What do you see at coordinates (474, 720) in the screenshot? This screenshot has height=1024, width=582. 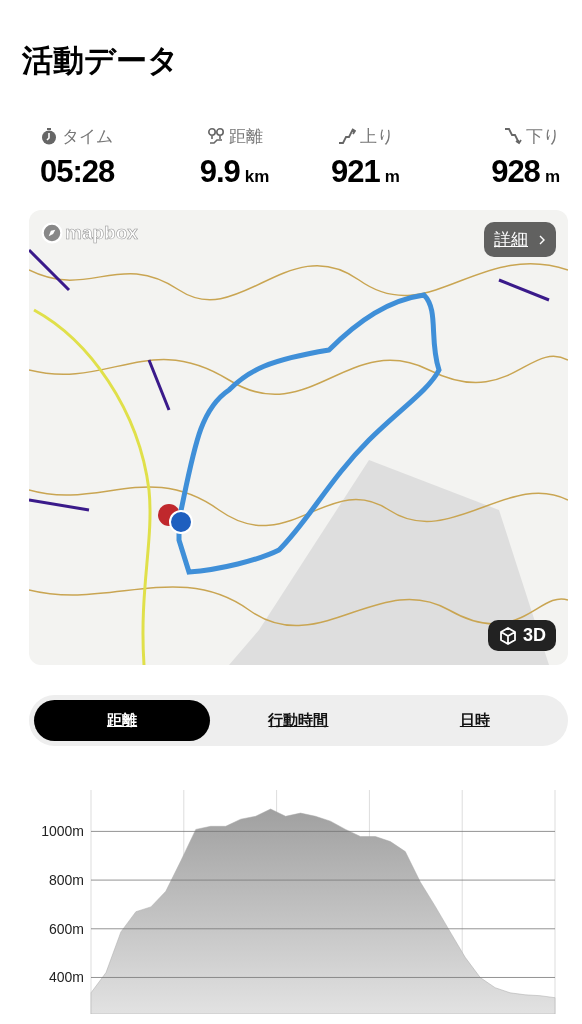 I see `tab: 日時` at bounding box center [474, 720].